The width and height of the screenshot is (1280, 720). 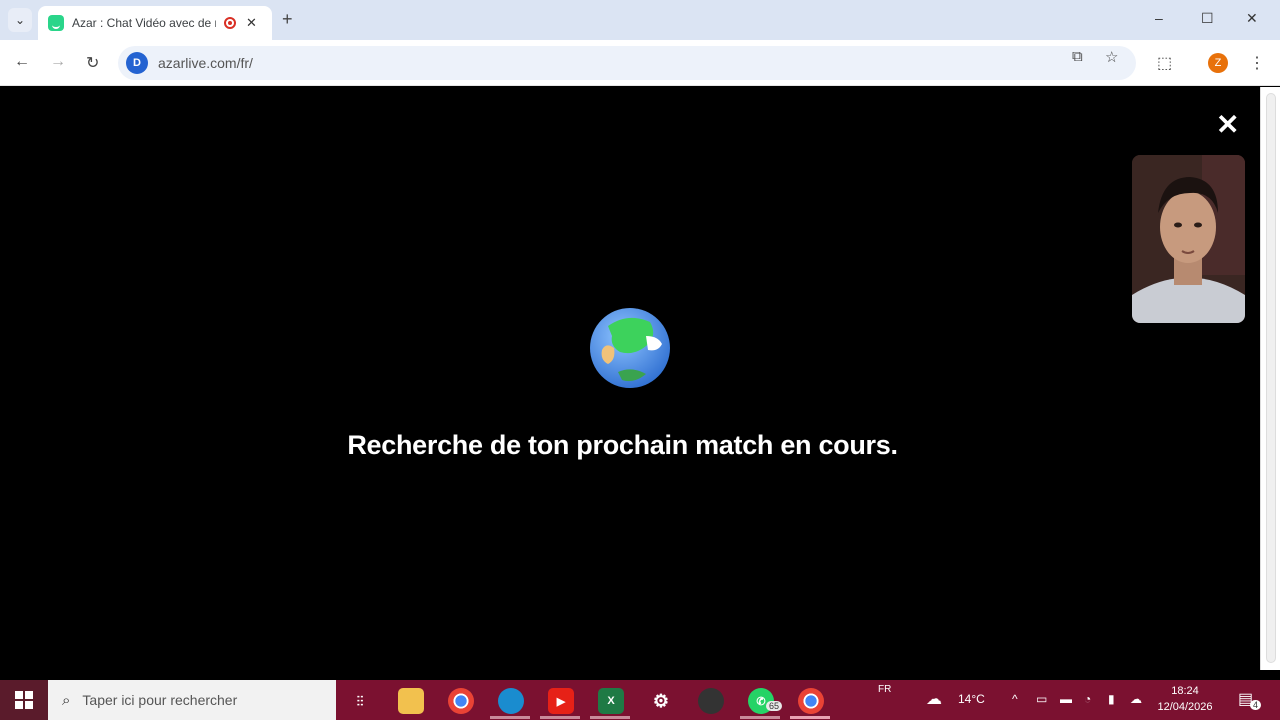 I want to click on self-camera-preview, so click(x=1188, y=239).